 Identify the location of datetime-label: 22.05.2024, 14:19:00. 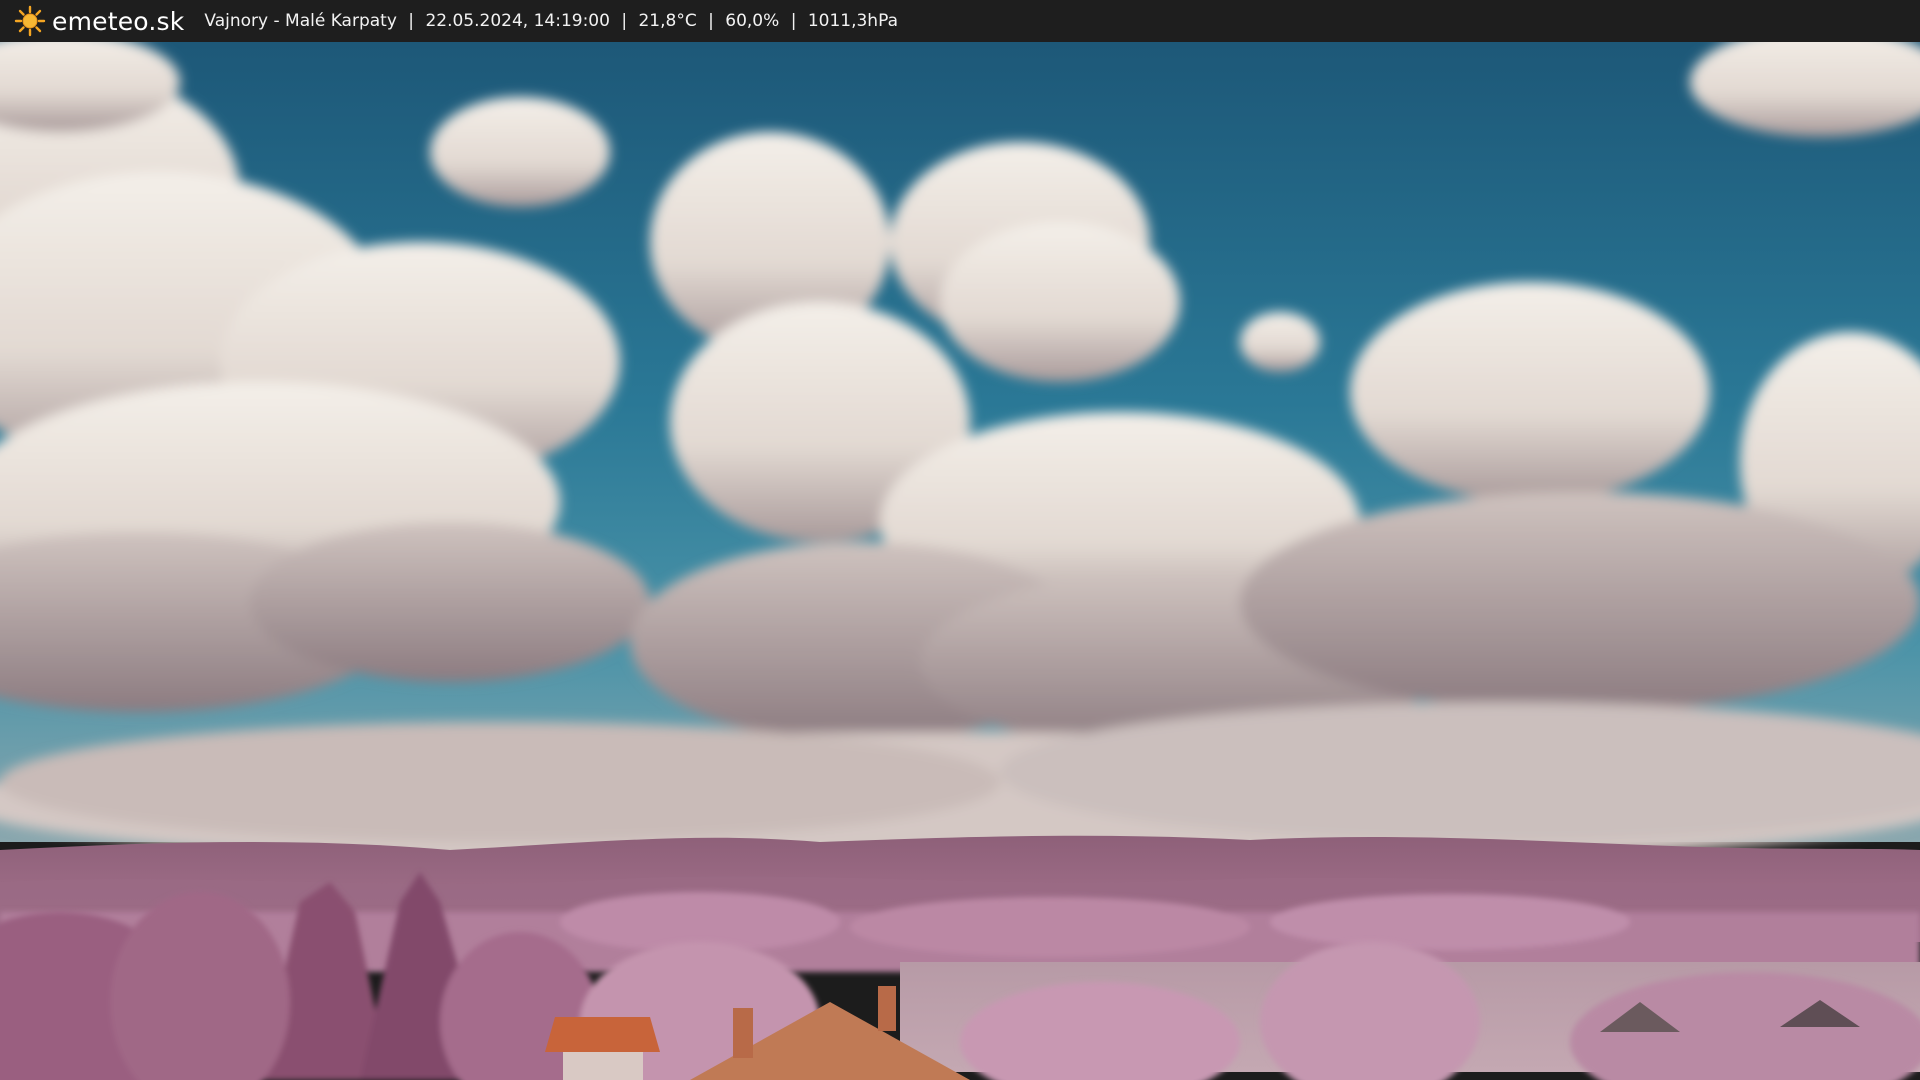
(517, 21).